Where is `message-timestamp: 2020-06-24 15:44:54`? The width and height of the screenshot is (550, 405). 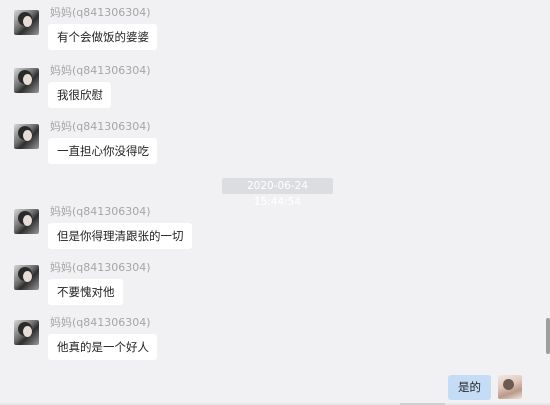 message-timestamp: 2020-06-24 15:44:54 is located at coordinates (277, 193).